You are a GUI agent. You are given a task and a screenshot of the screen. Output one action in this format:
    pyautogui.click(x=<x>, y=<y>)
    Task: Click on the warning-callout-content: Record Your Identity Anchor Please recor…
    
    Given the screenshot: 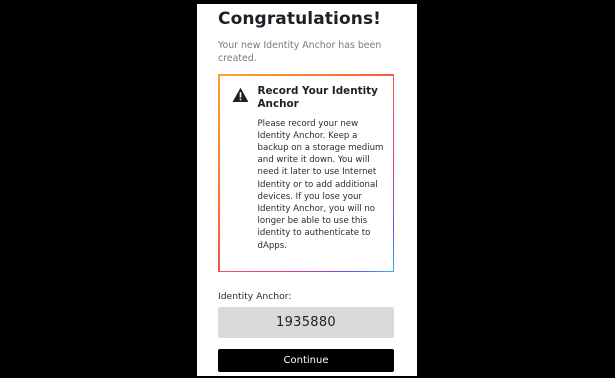 What is the action you would take?
    pyautogui.click(x=306, y=173)
    